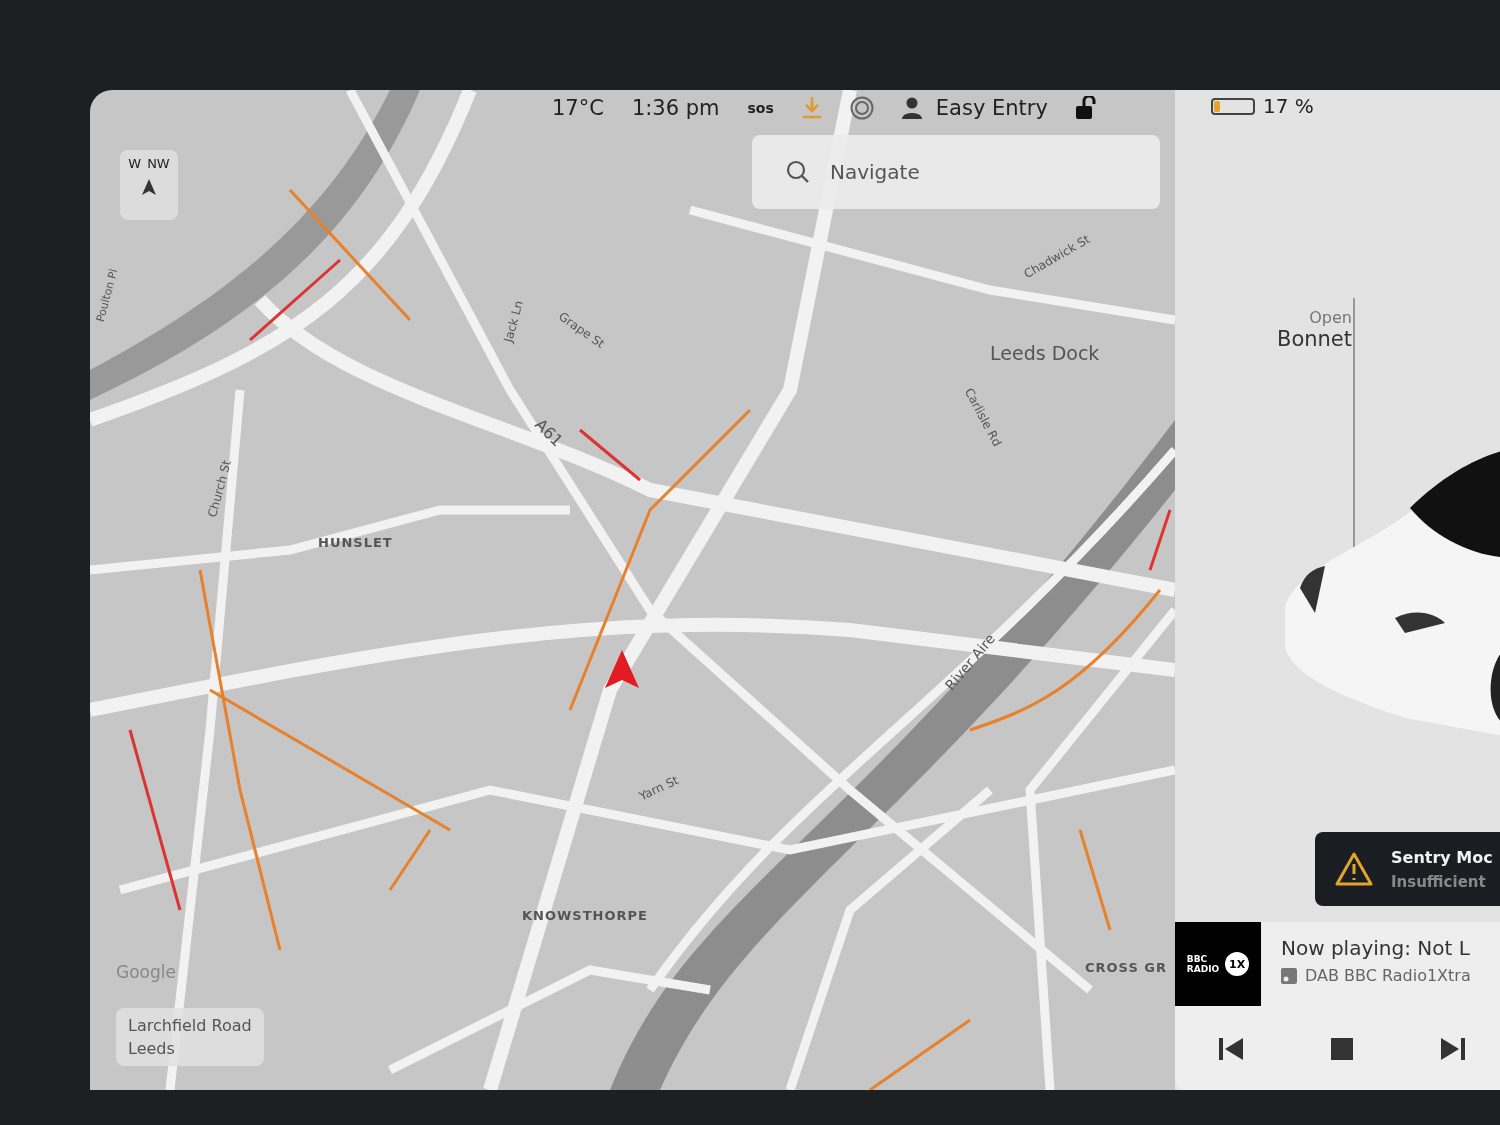 This screenshot has width=1500, height=1125. What do you see at coordinates (1288, 106) in the screenshot?
I see `battery-percentage: 17 %` at bounding box center [1288, 106].